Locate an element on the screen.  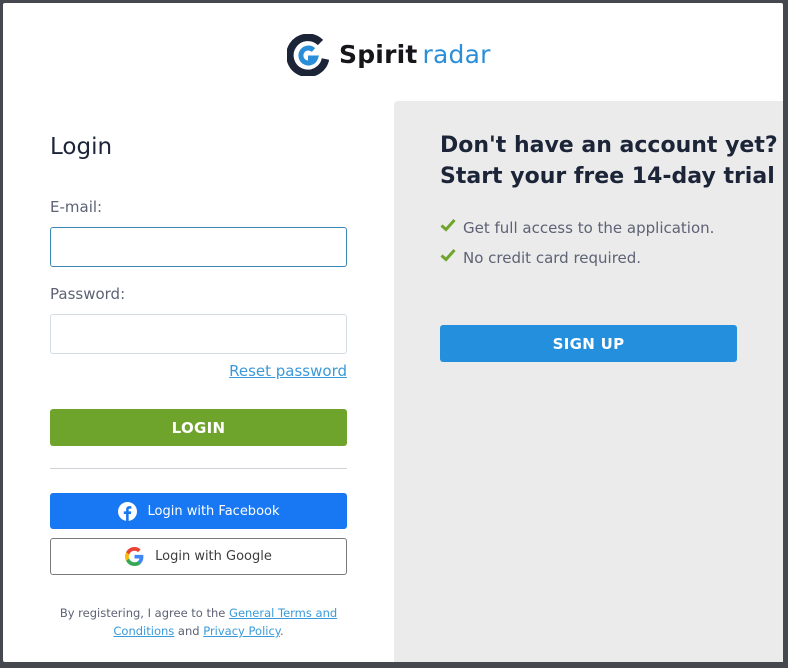
brand-name: Spirit radar is located at coordinates (415, 55).